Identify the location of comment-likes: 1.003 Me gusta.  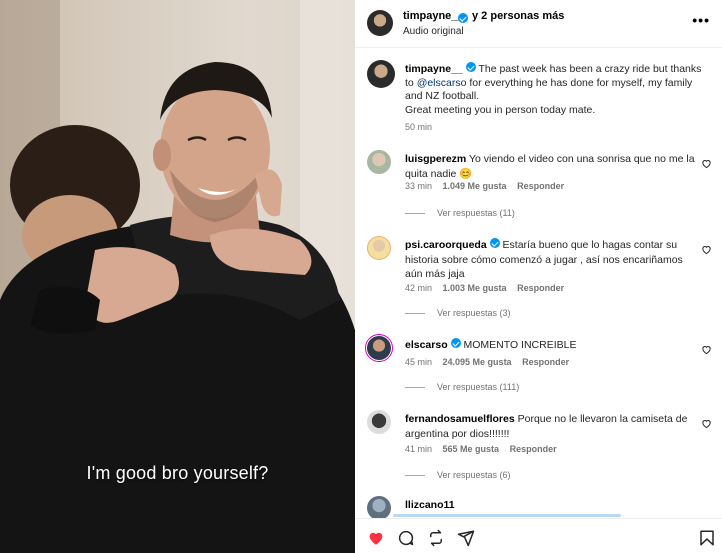
(475, 288).